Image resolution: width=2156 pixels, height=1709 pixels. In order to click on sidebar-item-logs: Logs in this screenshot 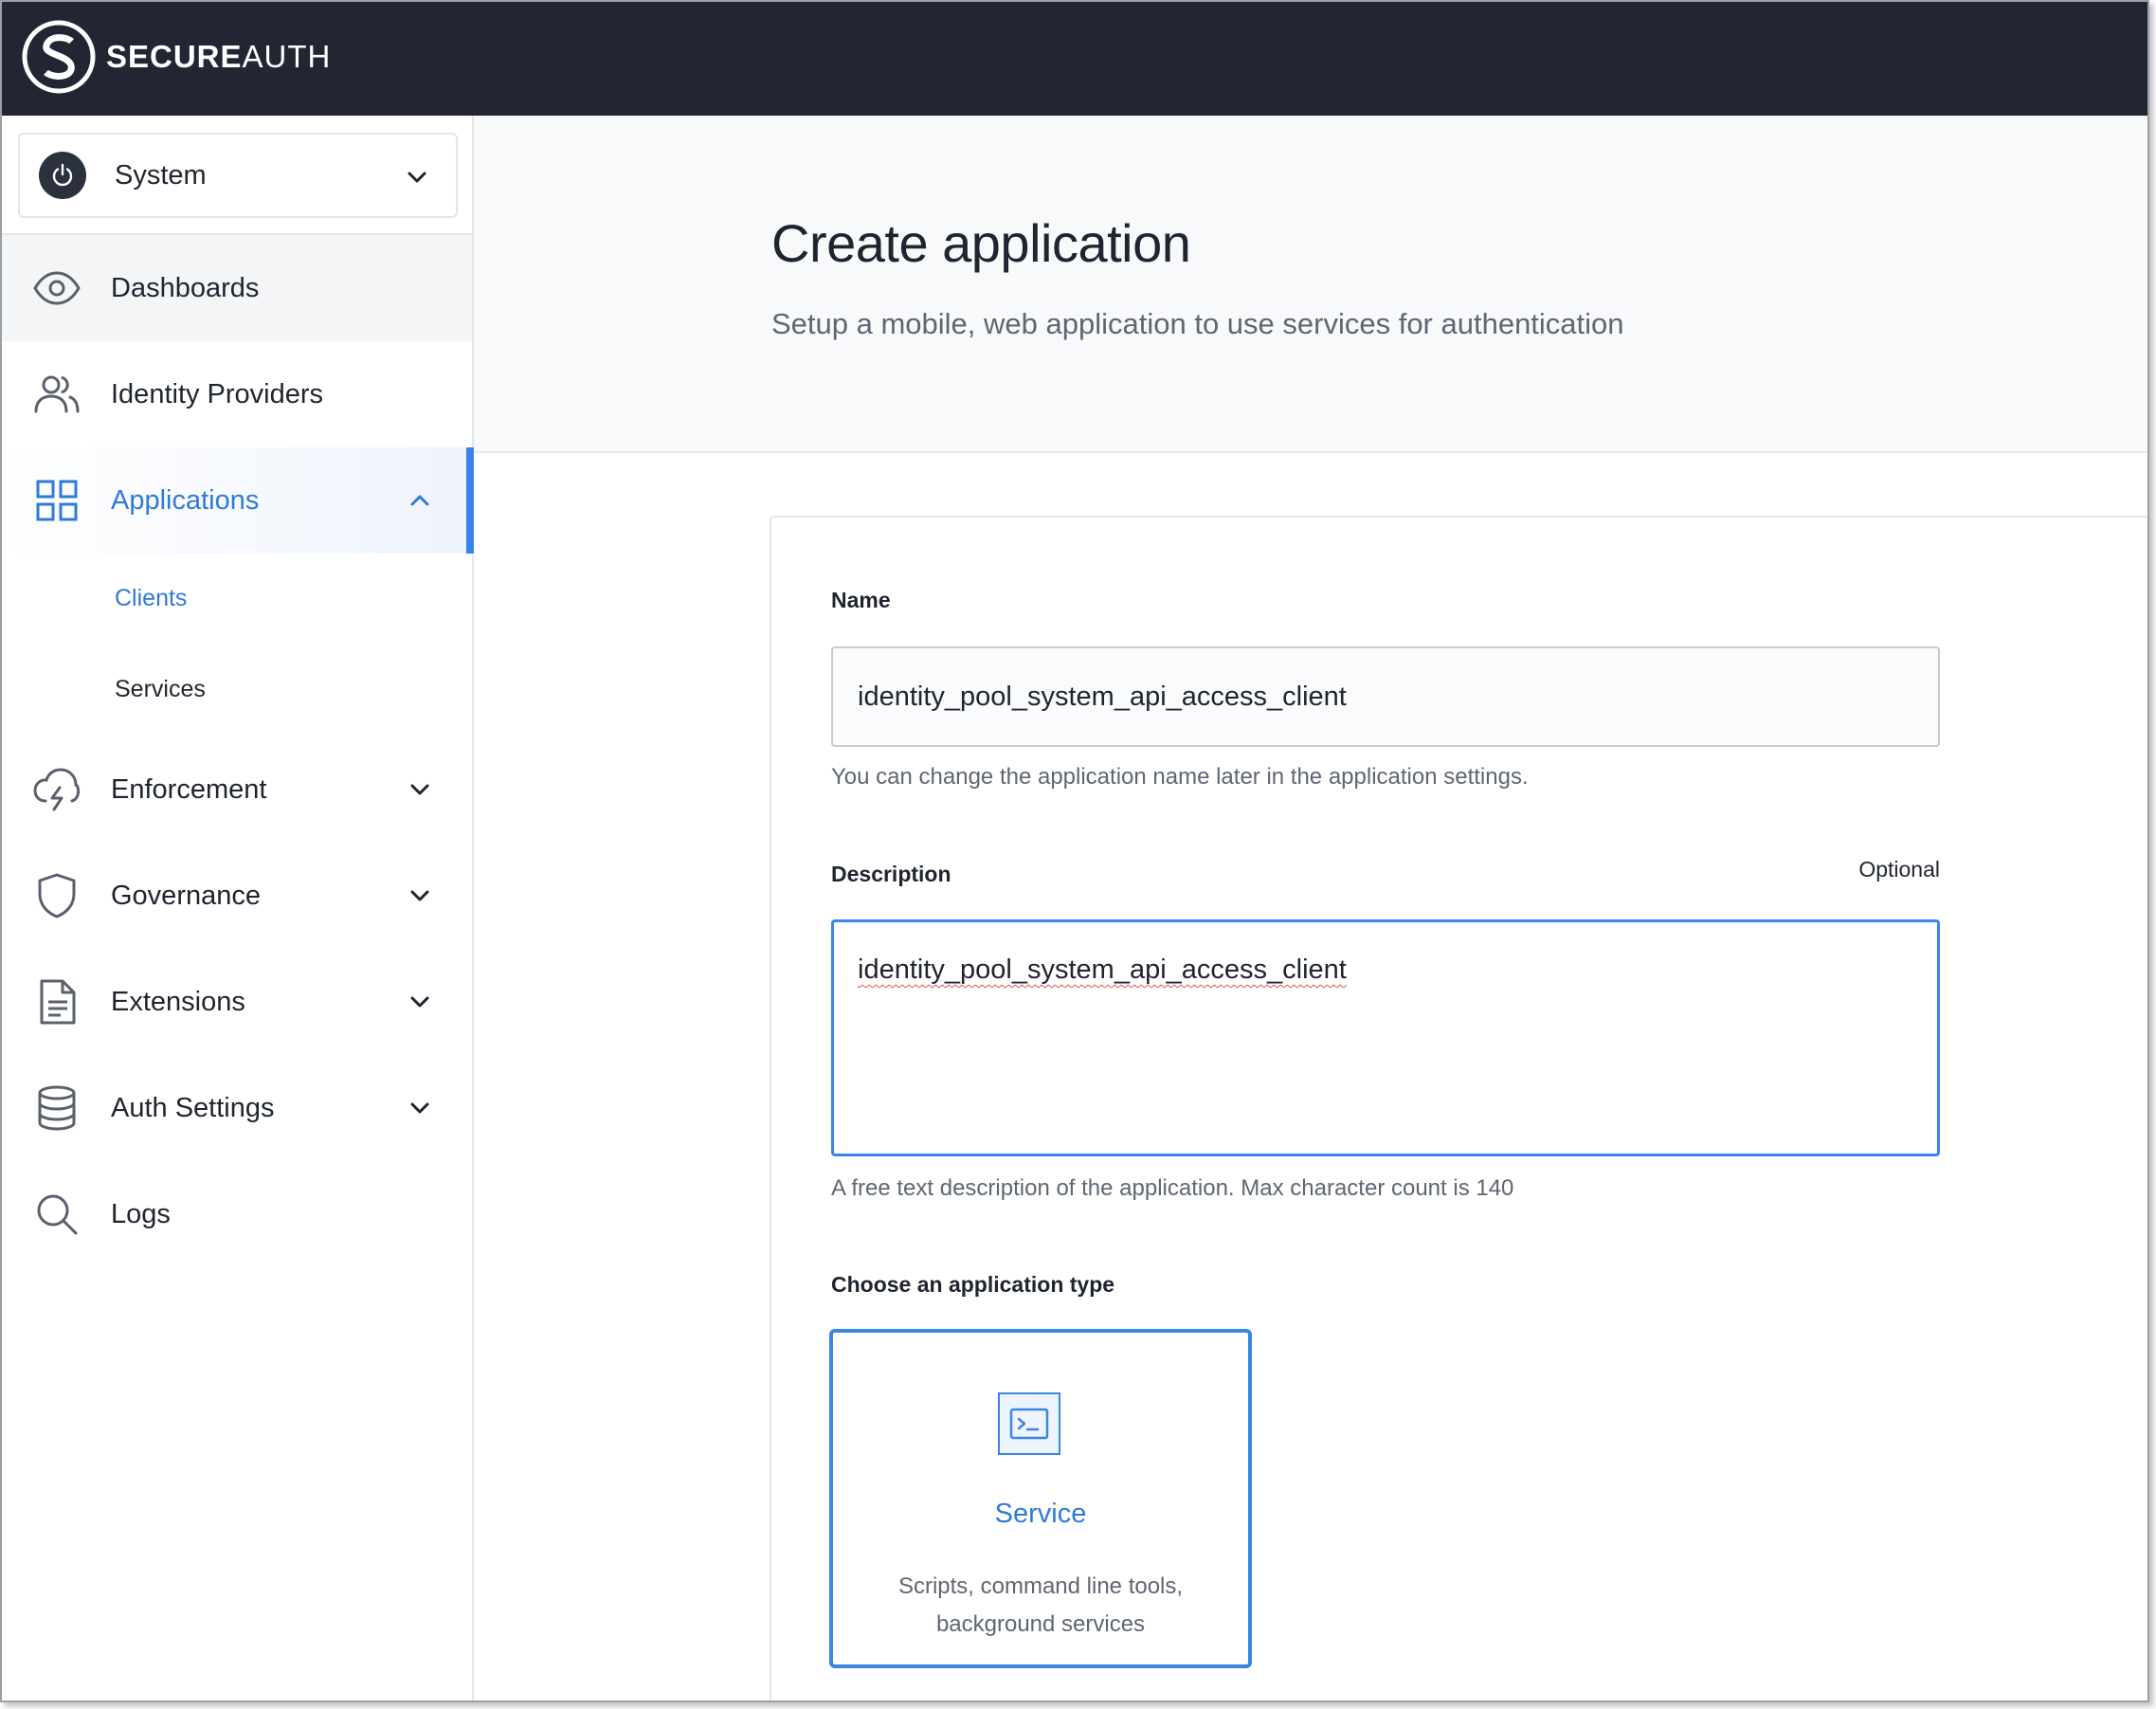, I will do `click(237, 1214)`.